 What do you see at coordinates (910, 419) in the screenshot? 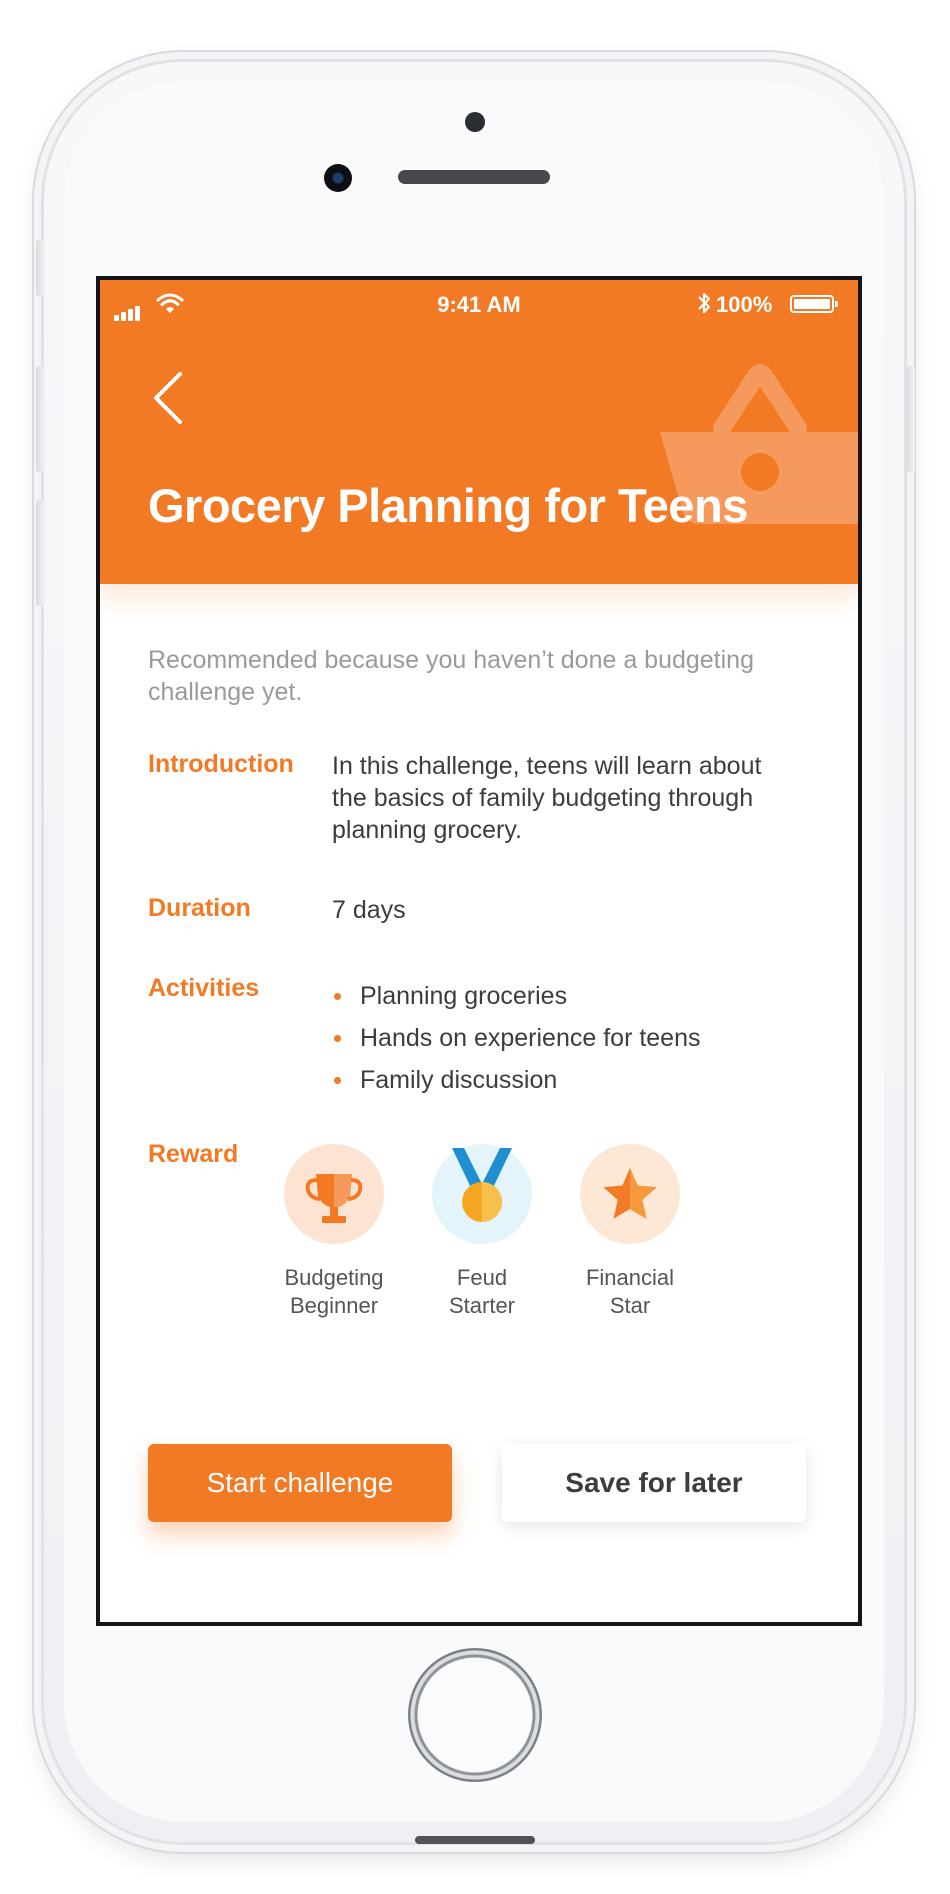
I see `power-button` at bounding box center [910, 419].